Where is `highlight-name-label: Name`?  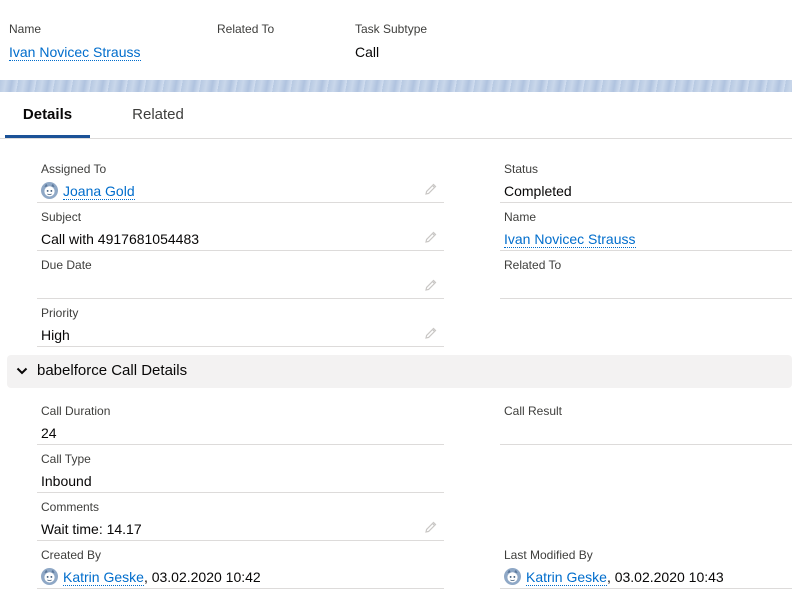
highlight-name-label: Name is located at coordinates (25, 29).